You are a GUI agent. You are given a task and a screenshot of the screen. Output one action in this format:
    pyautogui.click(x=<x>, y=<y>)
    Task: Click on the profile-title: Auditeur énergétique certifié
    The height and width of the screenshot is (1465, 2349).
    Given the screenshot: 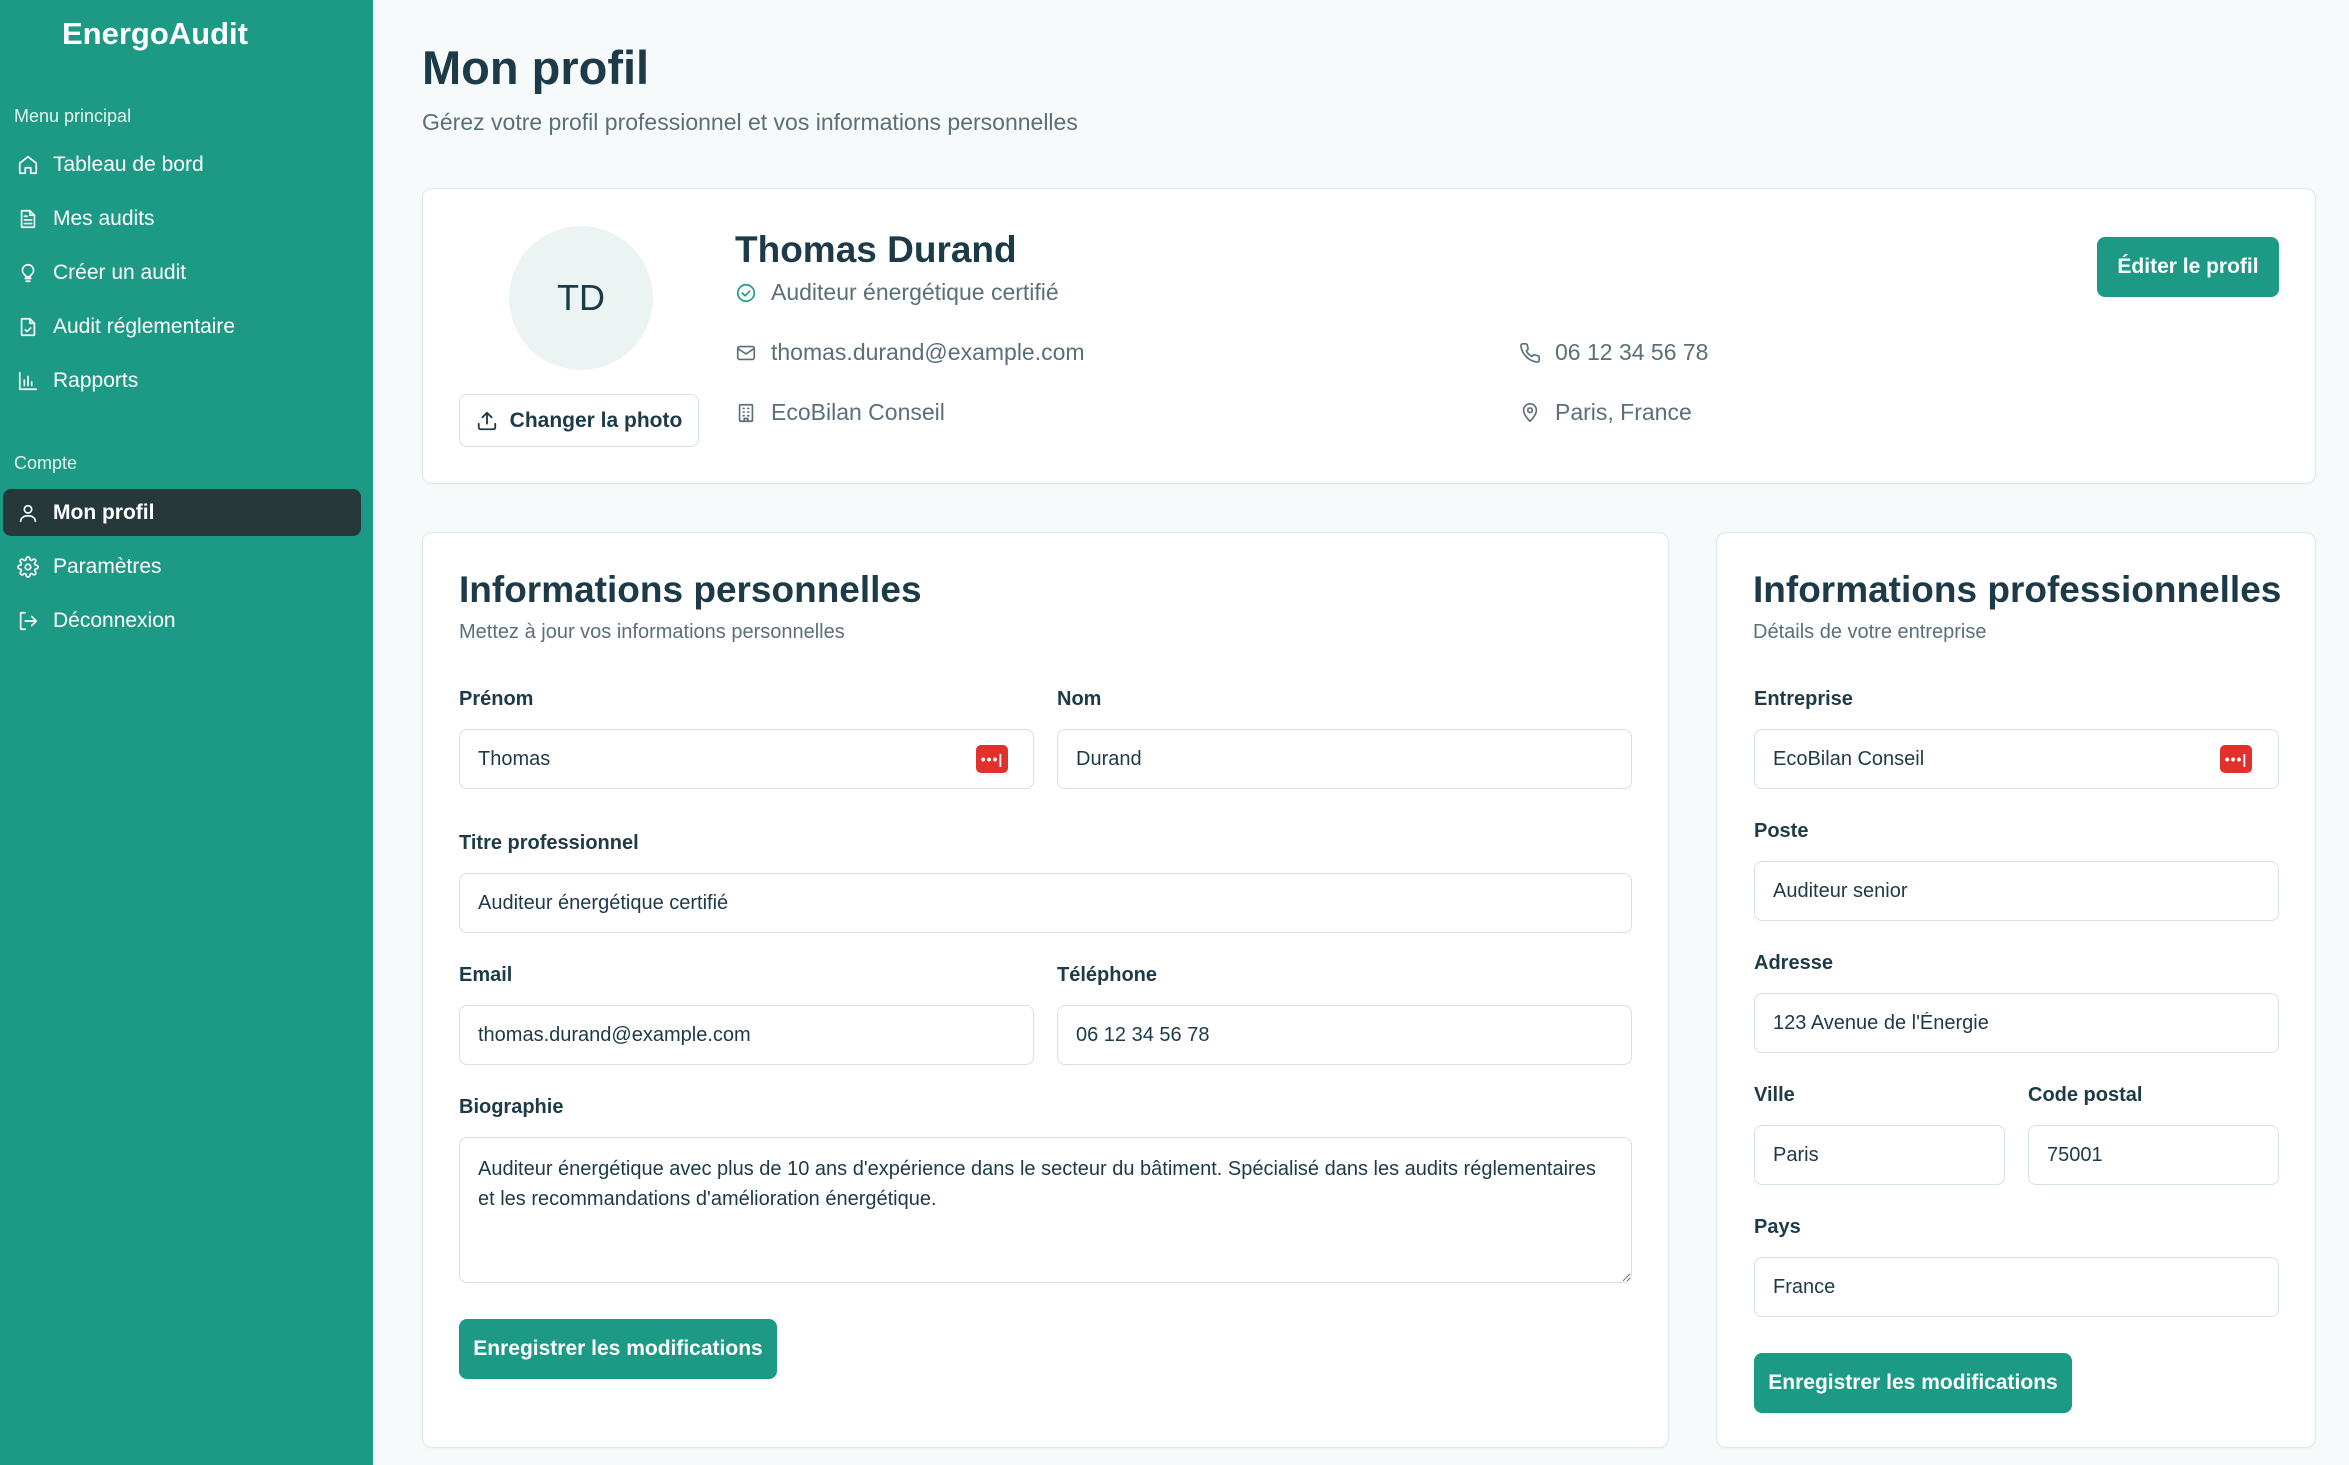 What is the action you would take?
    pyautogui.click(x=915, y=292)
    